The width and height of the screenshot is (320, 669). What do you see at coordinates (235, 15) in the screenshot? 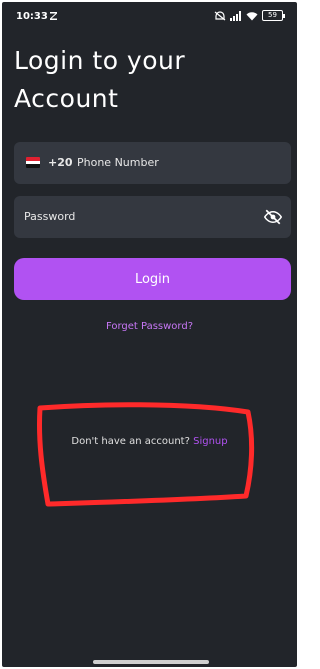
I see `signal-icon` at bounding box center [235, 15].